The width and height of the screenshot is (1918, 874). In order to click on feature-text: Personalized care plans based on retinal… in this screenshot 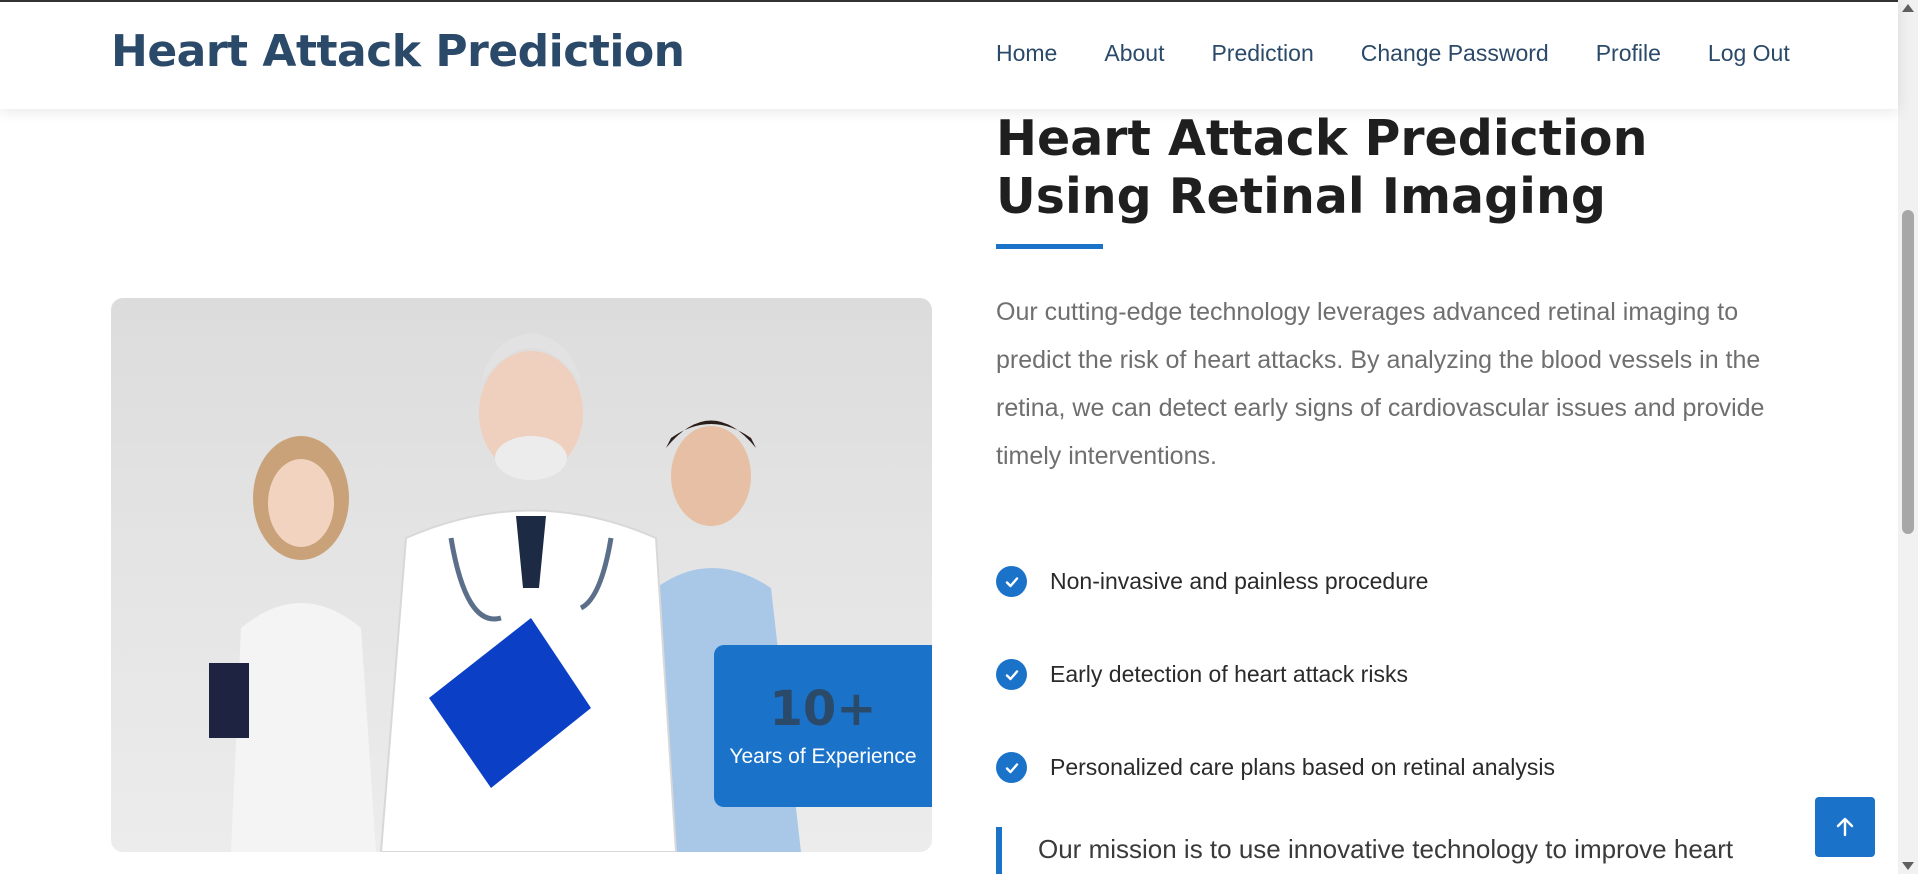, I will do `click(1303, 767)`.